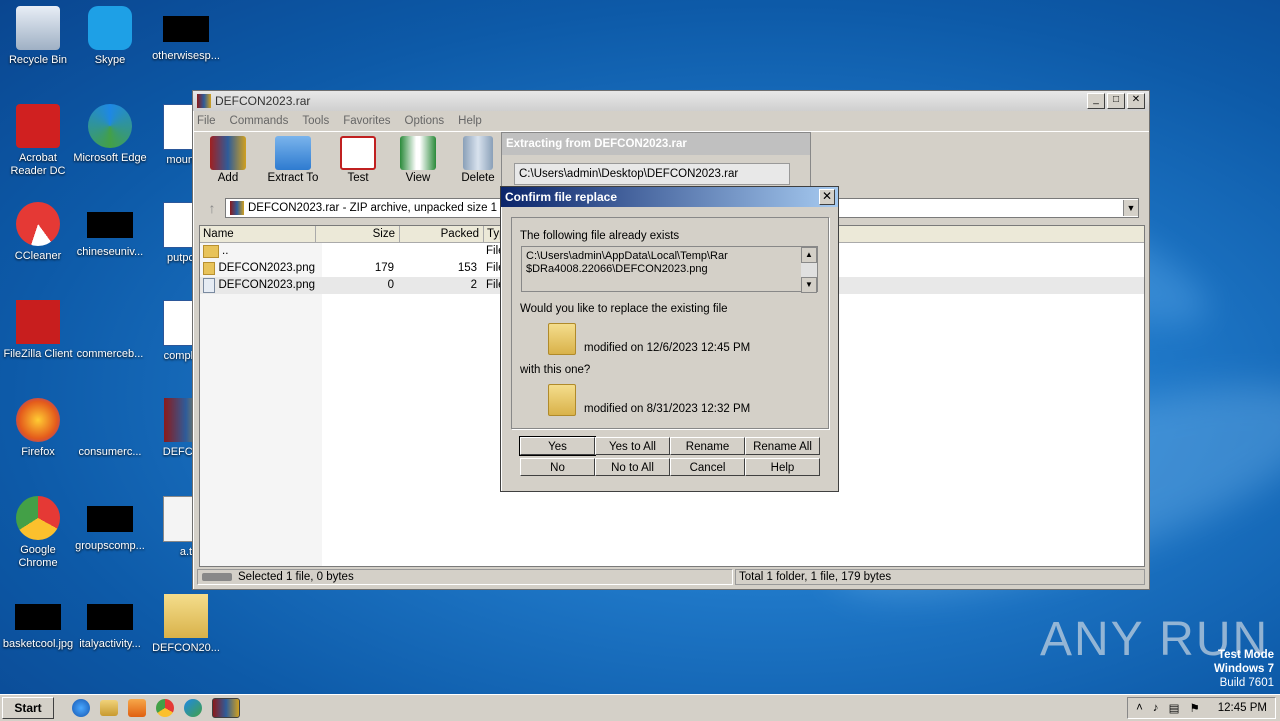 This screenshot has height=721, width=1280. Describe the element at coordinates (1136, 101) in the screenshot. I see `close-button: ✕` at that location.